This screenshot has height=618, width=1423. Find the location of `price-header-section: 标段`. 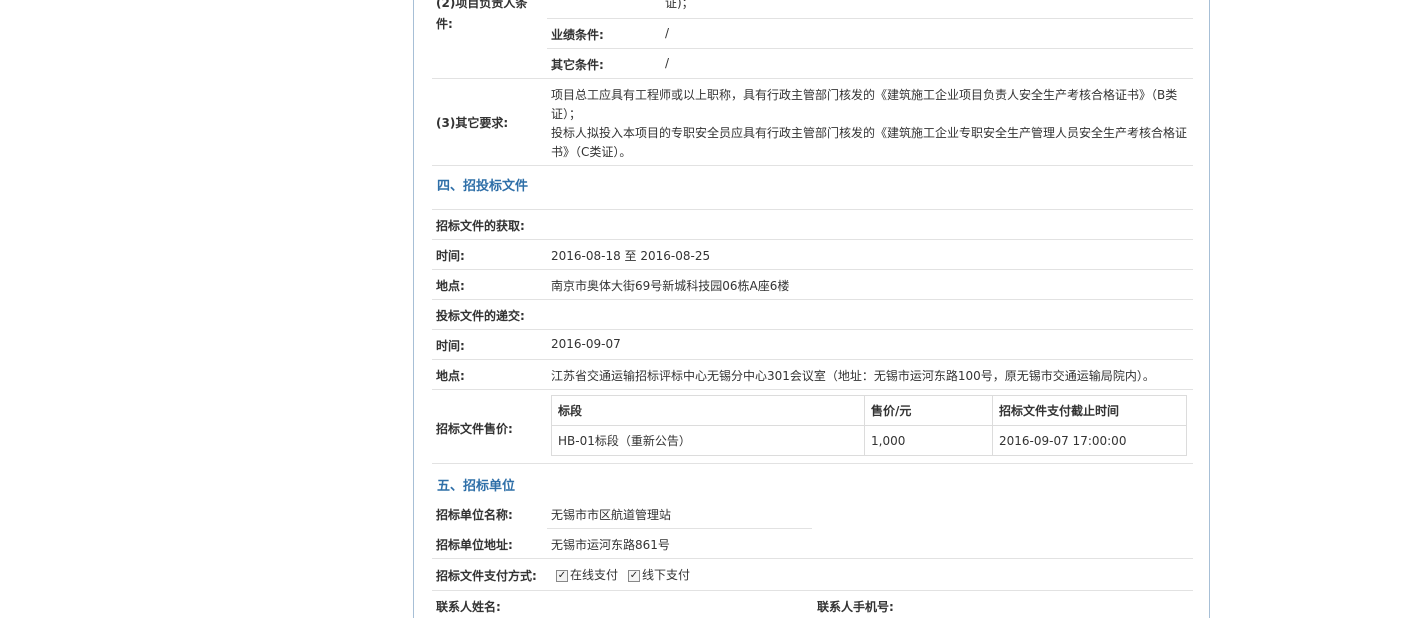

price-header-section: 标段 is located at coordinates (708, 410).